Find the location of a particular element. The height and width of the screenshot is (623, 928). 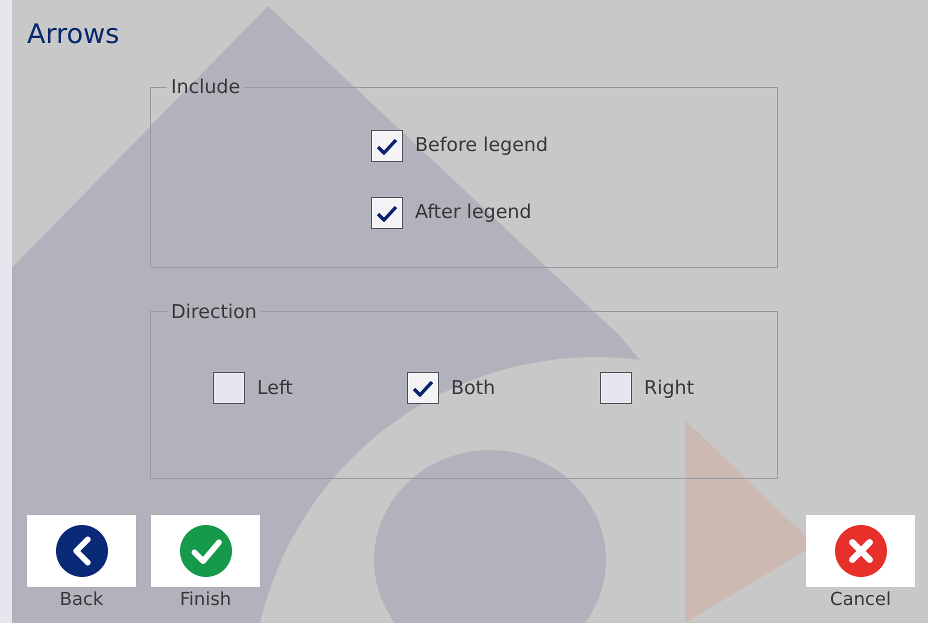

checkbox-label: Right is located at coordinates (669, 388).